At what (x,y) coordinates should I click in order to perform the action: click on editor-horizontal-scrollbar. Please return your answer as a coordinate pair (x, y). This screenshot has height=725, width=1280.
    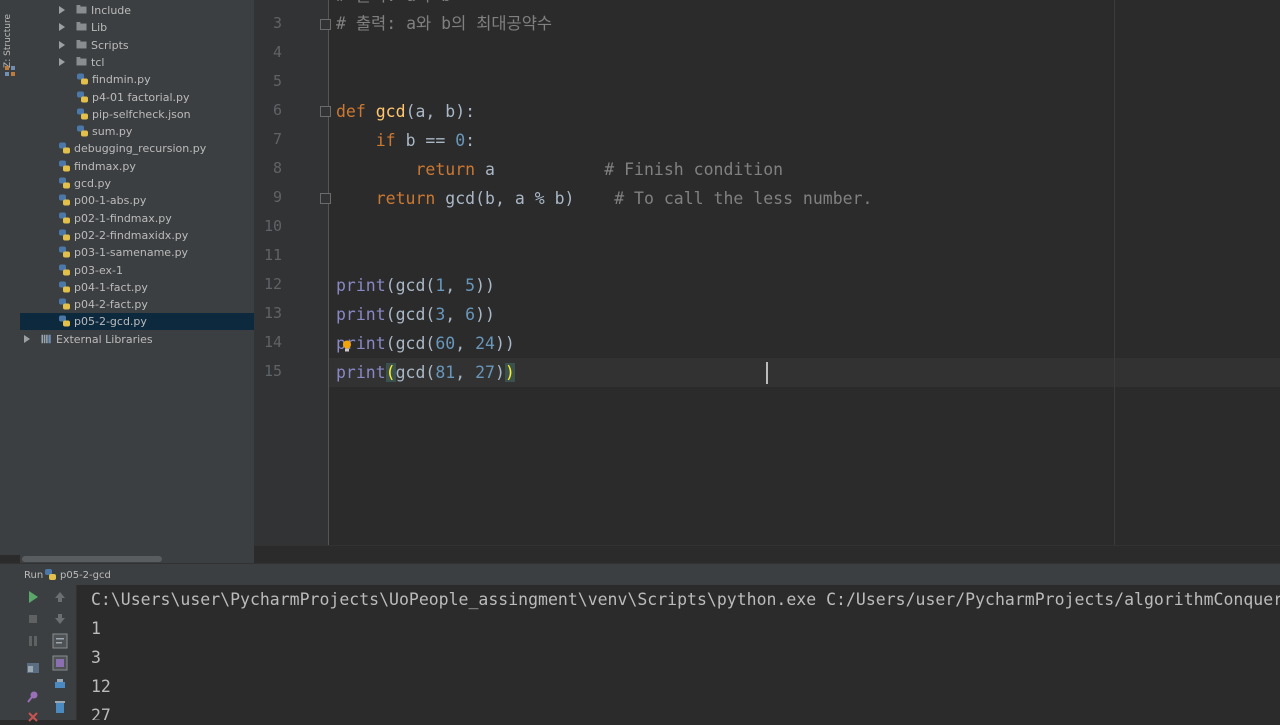
    Looking at the image, I should click on (767, 554).